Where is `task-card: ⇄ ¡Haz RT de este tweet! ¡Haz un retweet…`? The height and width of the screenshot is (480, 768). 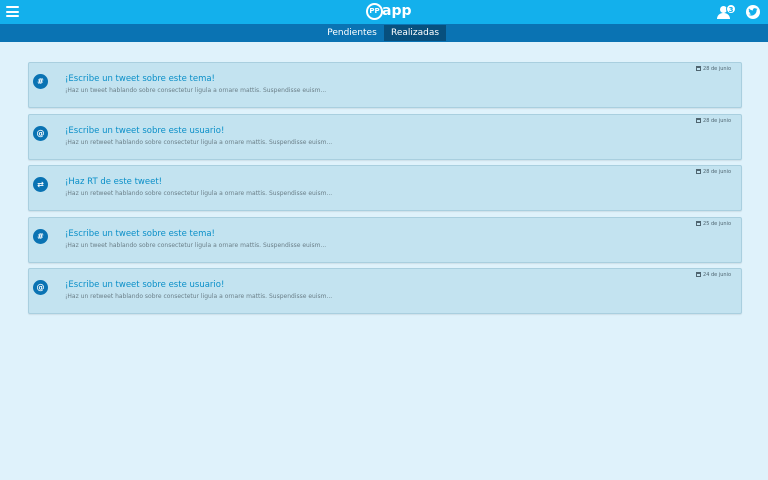
task-card: ⇄ ¡Haz RT de este tweet! ¡Haz un retweet… is located at coordinates (385, 188).